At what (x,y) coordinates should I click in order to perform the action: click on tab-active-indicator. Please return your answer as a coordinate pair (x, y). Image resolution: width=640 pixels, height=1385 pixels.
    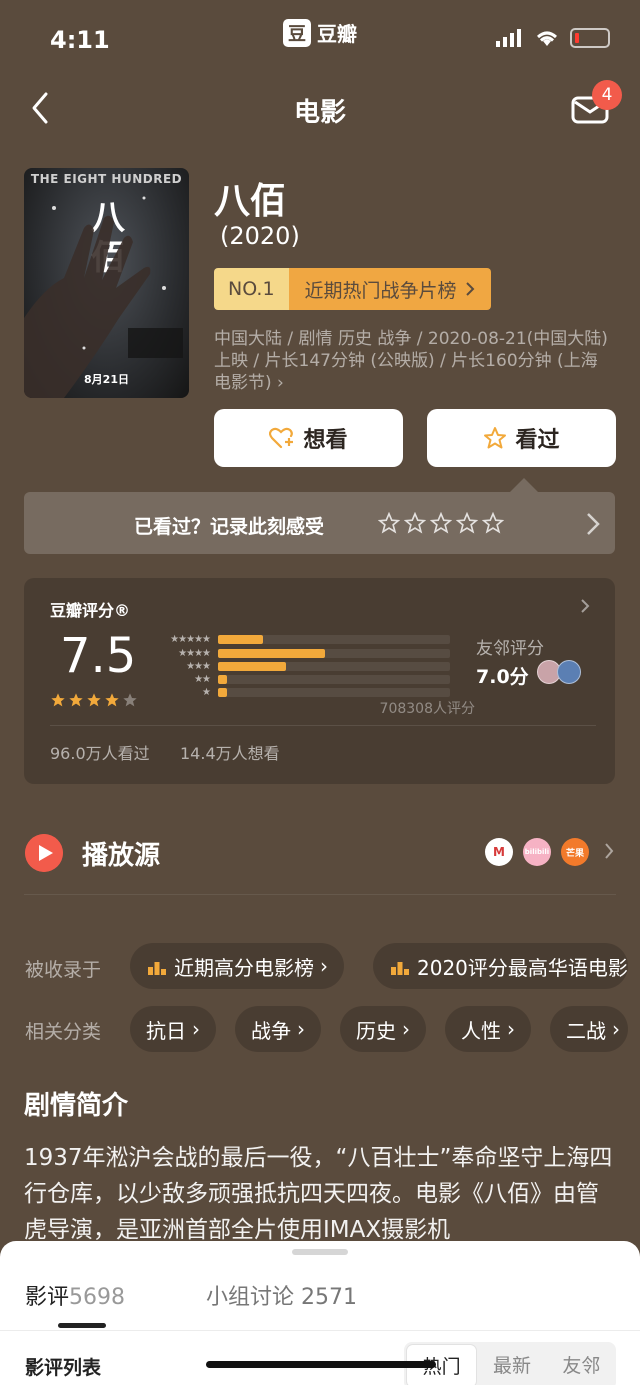
    Looking at the image, I should click on (82, 1325).